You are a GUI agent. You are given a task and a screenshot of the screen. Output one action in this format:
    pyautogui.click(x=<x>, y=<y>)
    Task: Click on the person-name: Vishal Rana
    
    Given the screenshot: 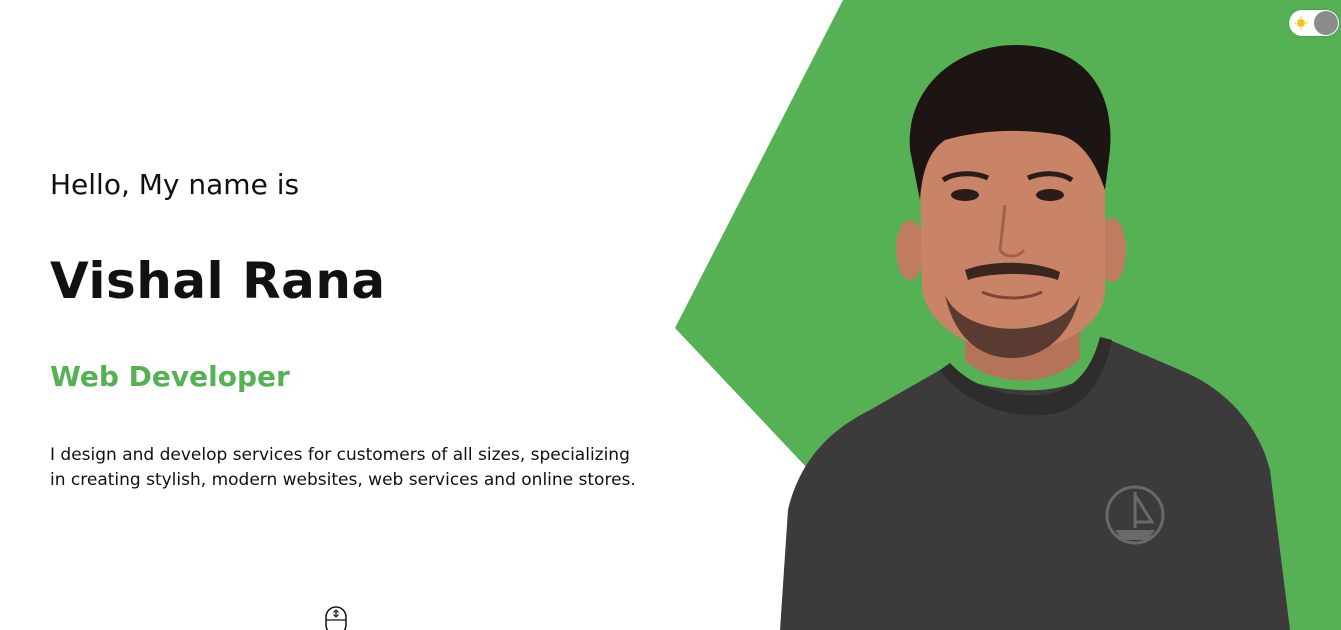 What is the action you would take?
    pyautogui.click(x=218, y=281)
    